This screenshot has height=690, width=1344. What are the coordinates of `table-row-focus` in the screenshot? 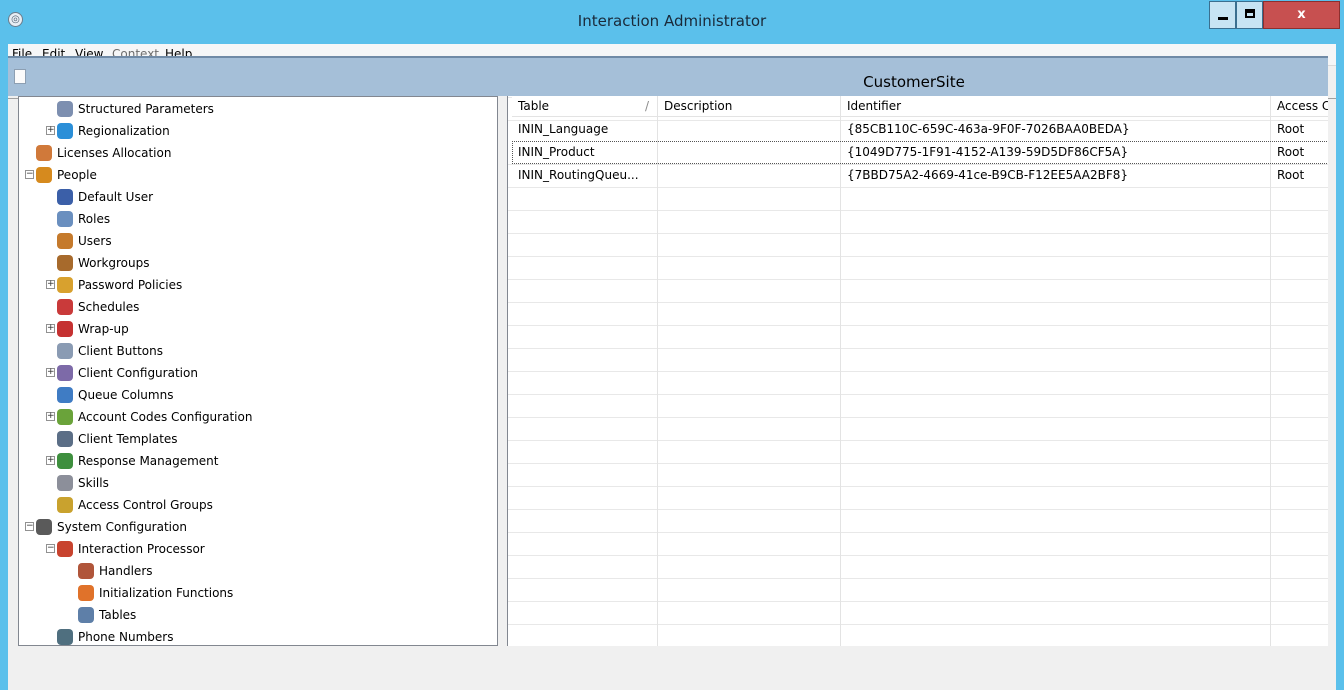 It's located at (920, 152).